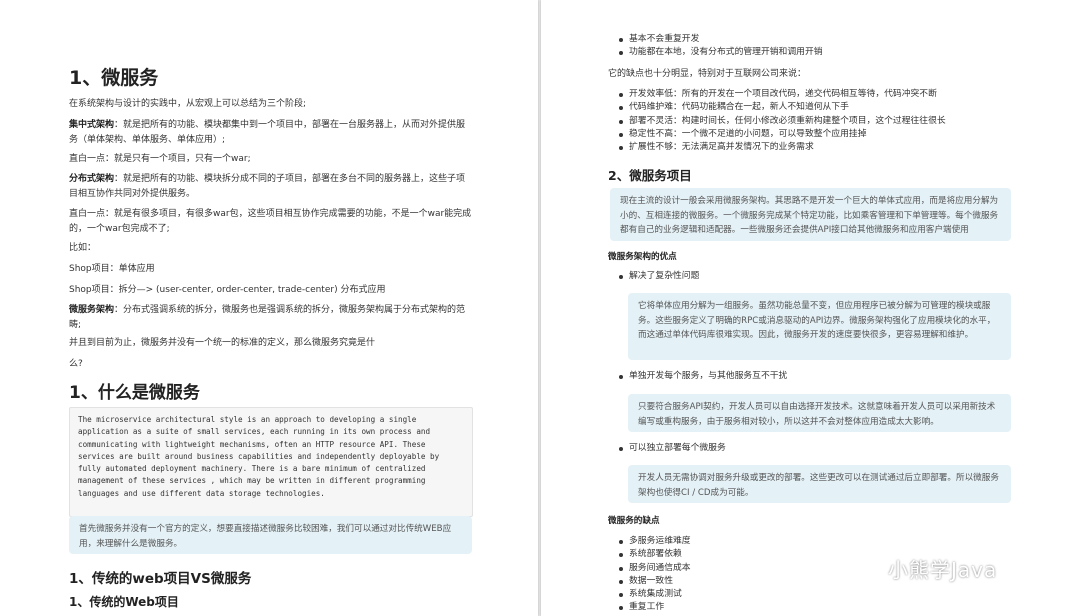  I want to click on watermark-text: 小熊学Java, so click(943, 569).